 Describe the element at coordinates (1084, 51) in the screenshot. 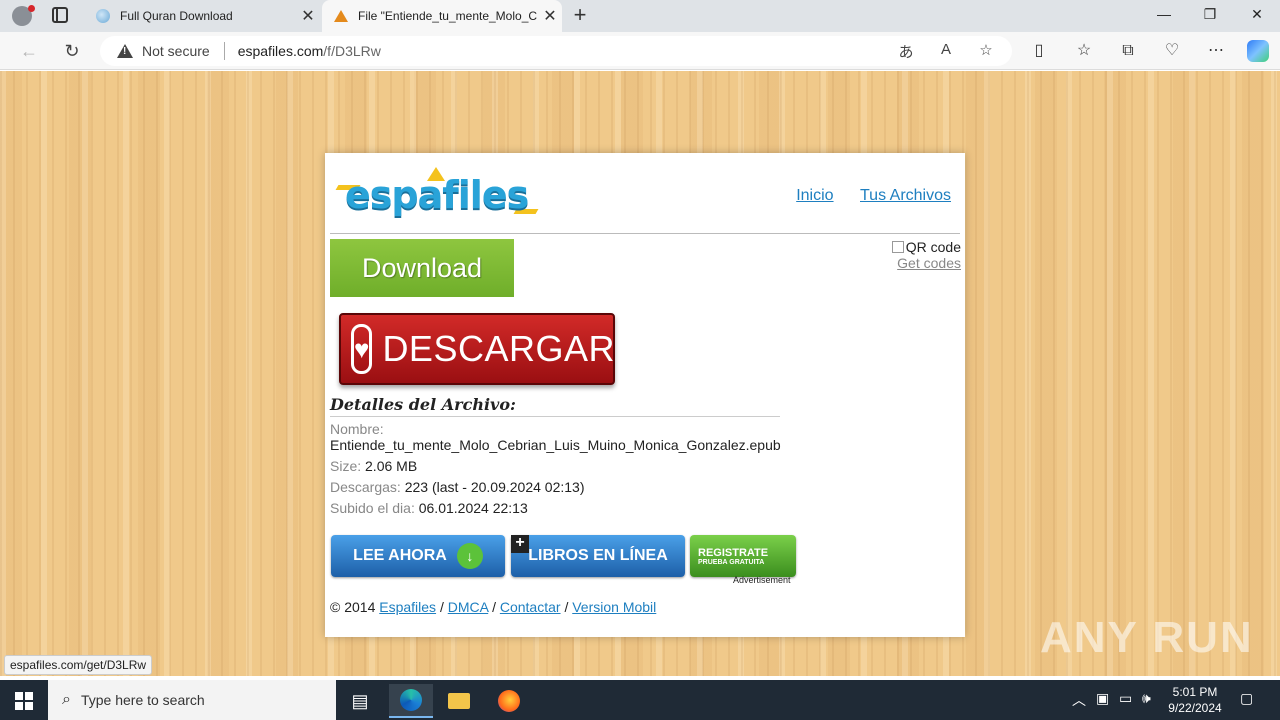

I see `favorites-icon: ☆` at that location.